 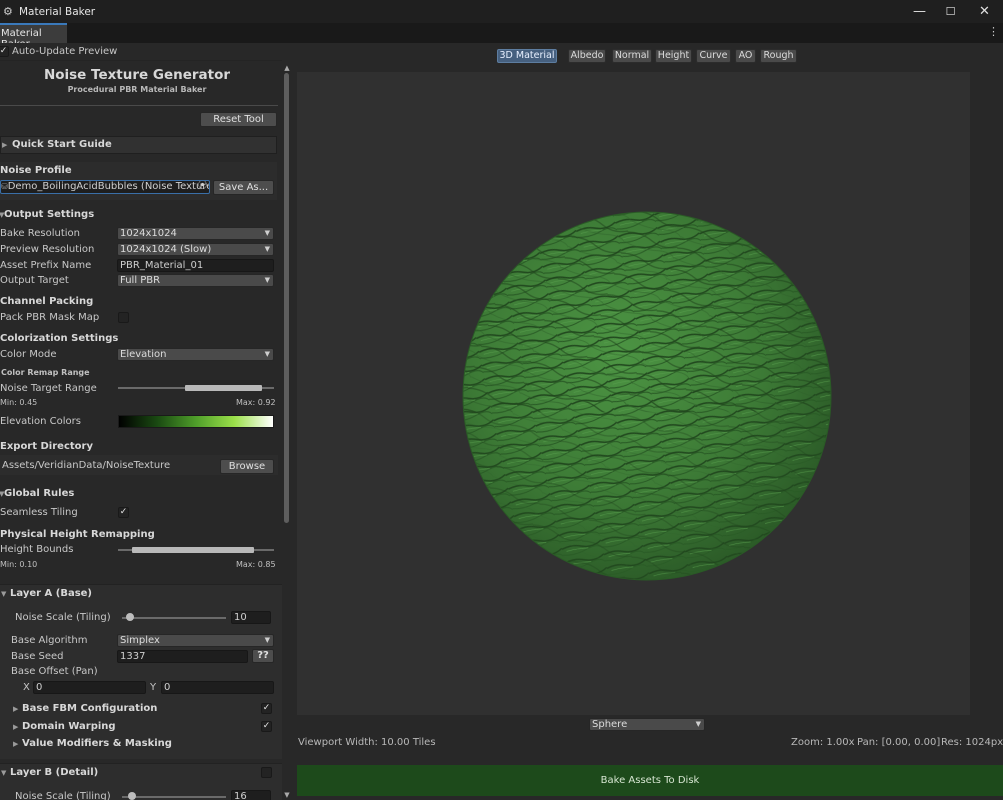 What do you see at coordinates (63, 795) in the screenshot?
I see `layer-b-noise-scale-label: Noise Scale (Tiling)` at bounding box center [63, 795].